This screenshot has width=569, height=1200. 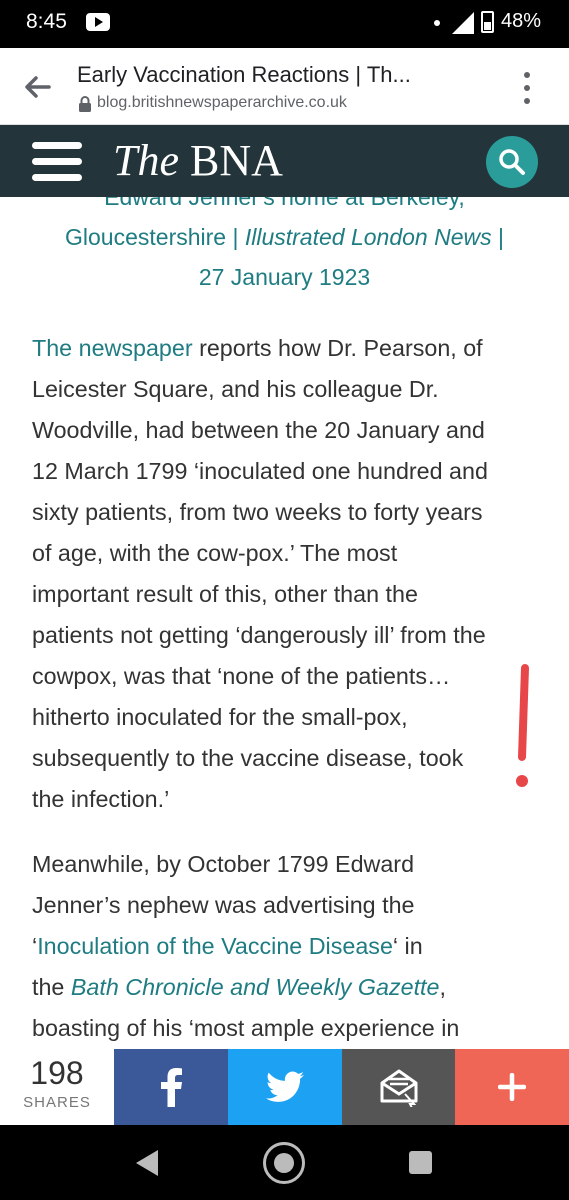 I want to click on red-exclamation-annotation, so click(x=522, y=725).